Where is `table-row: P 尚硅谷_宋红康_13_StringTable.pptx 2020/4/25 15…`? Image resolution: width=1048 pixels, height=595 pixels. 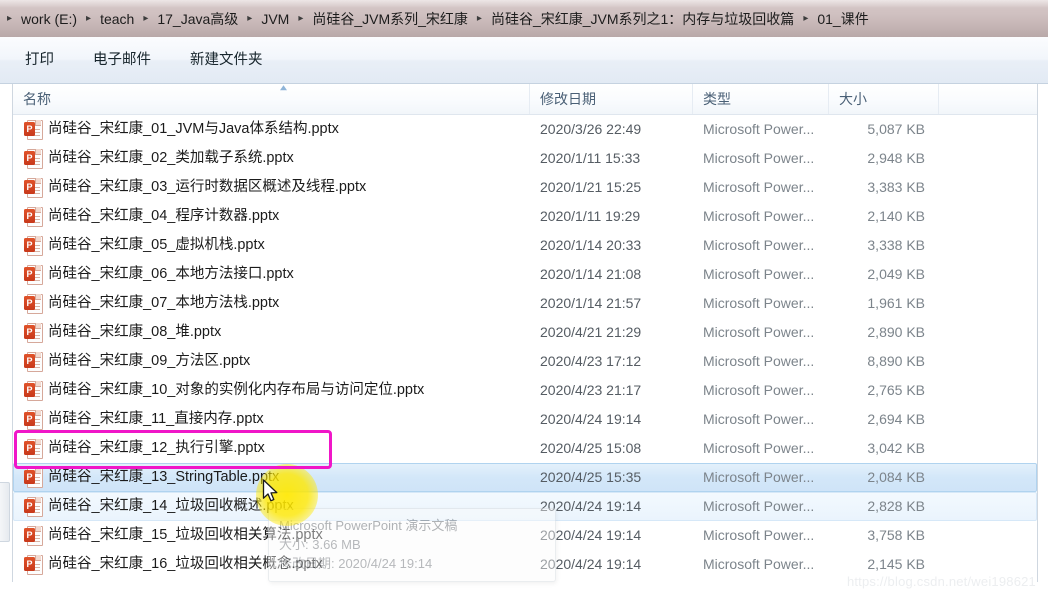 table-row: P 尚硅谷_宋红康_13_StringTable.pptx 2020/4/25 15… is located at coordinates (525, 477).